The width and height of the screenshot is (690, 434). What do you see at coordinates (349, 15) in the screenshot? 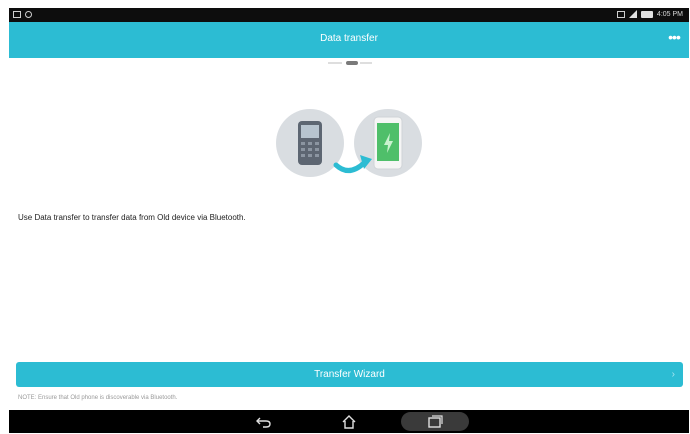
I see `status-bar: 4:05 PM` at bounding box center [349, 15].